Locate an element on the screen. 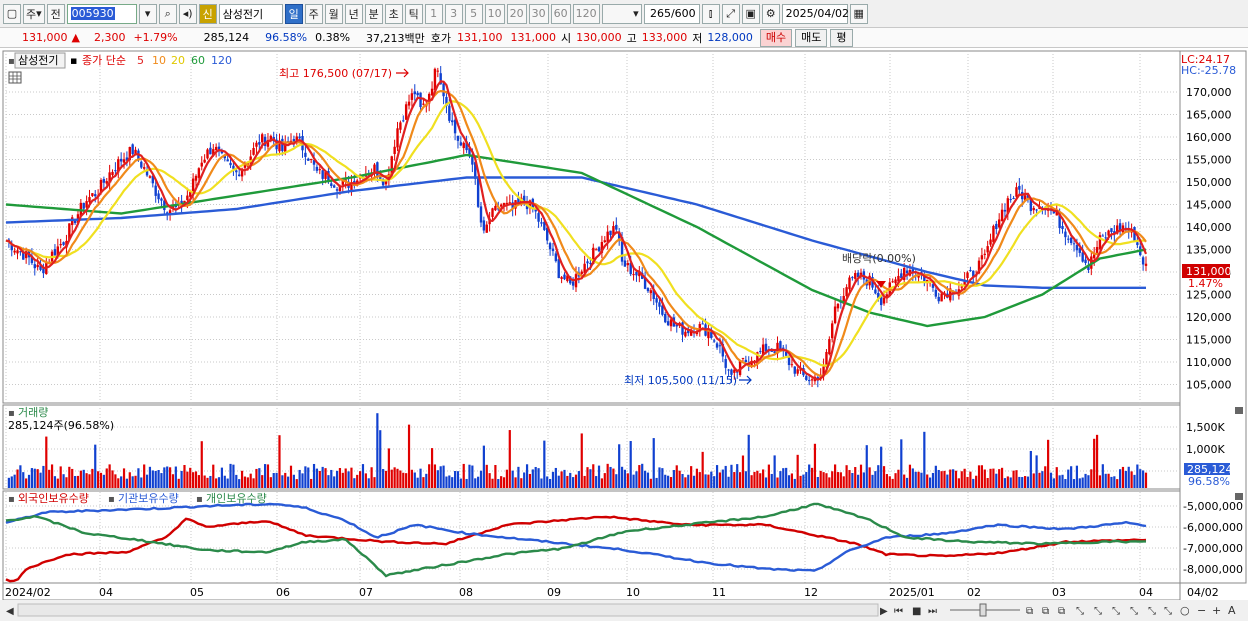 This screenshot has width=1248, height=621. tab-month: 월 is located at coordinates (333, 13).